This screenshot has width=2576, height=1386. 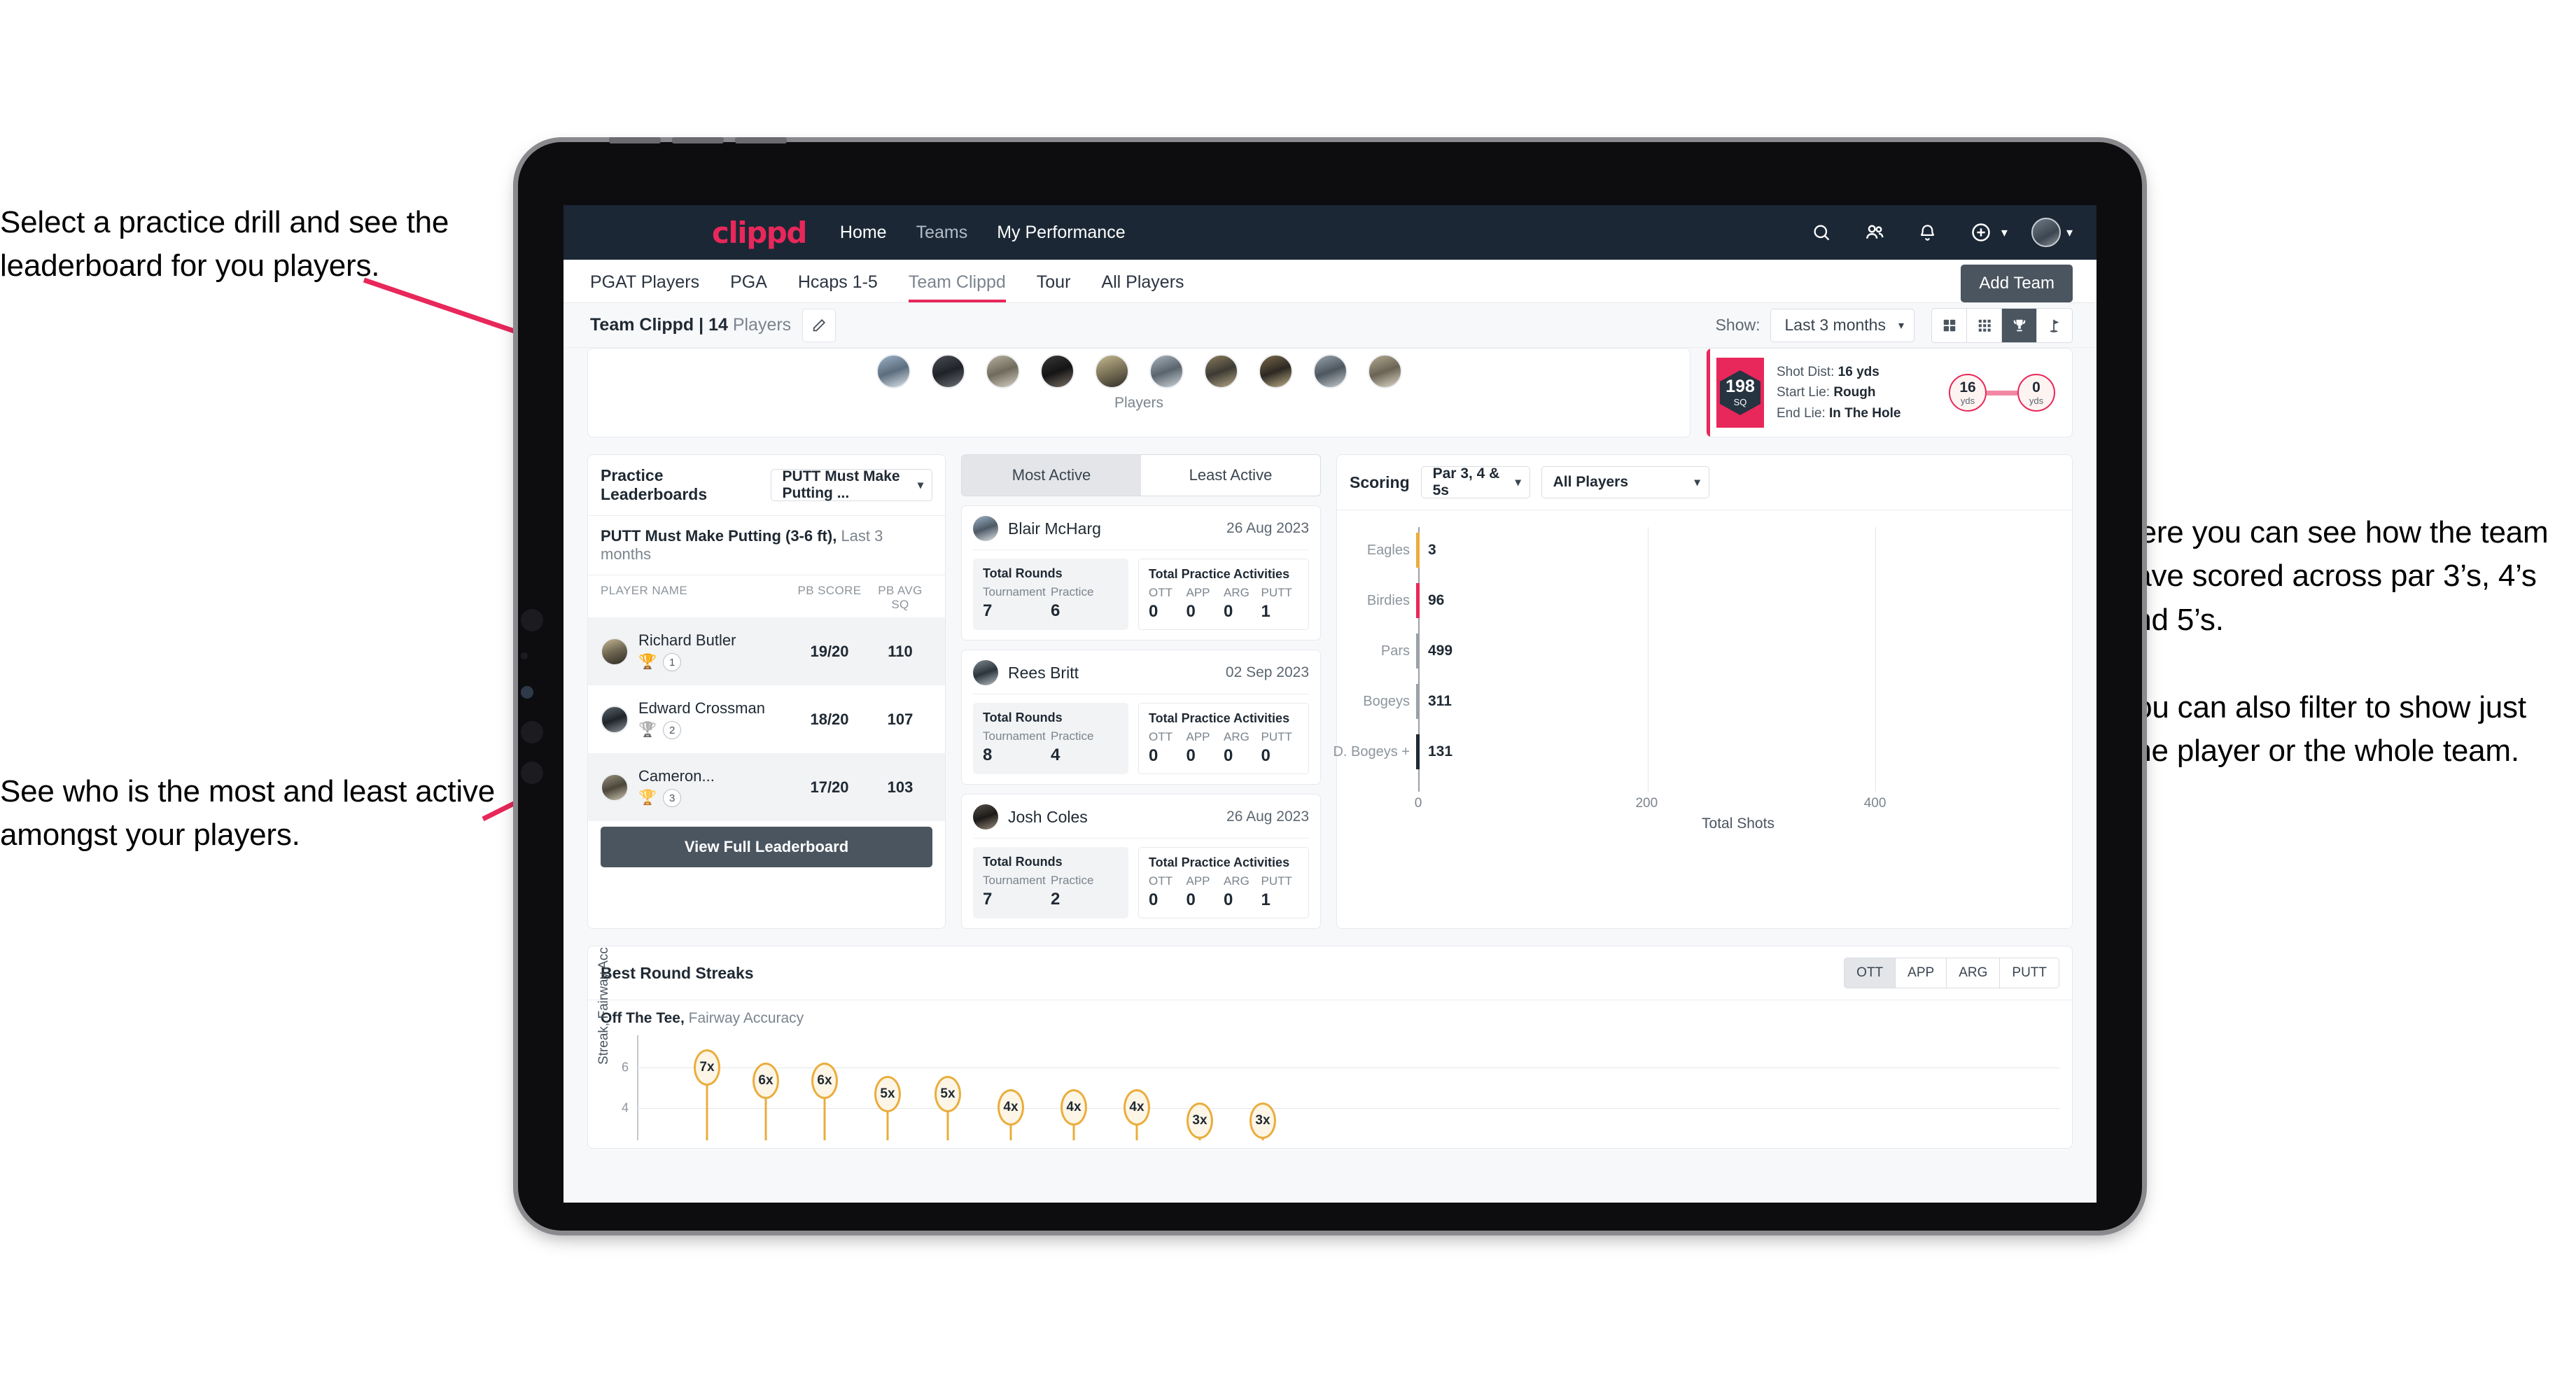 What do you see at coordinates (1055, 610) in the screenshot?
I see `practice-value: 6` at bounding box center [1055, 610].